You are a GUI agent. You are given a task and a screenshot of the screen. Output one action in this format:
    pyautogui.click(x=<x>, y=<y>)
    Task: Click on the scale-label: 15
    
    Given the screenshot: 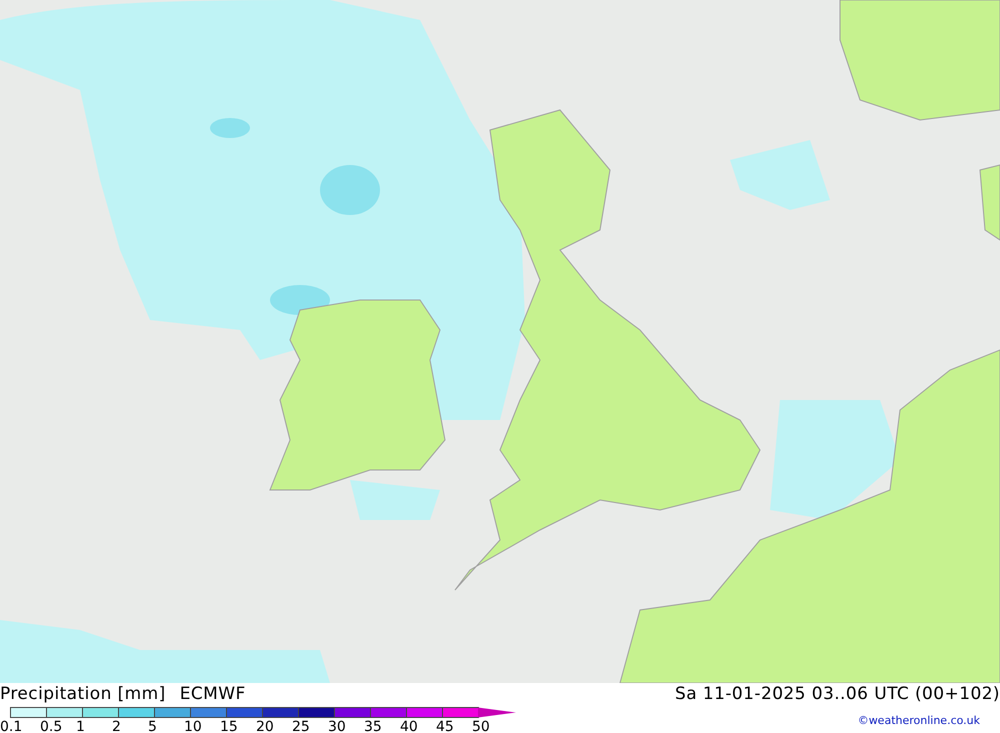 What is the action you would take?
    pyautogui.click(x=229, y=726)
    